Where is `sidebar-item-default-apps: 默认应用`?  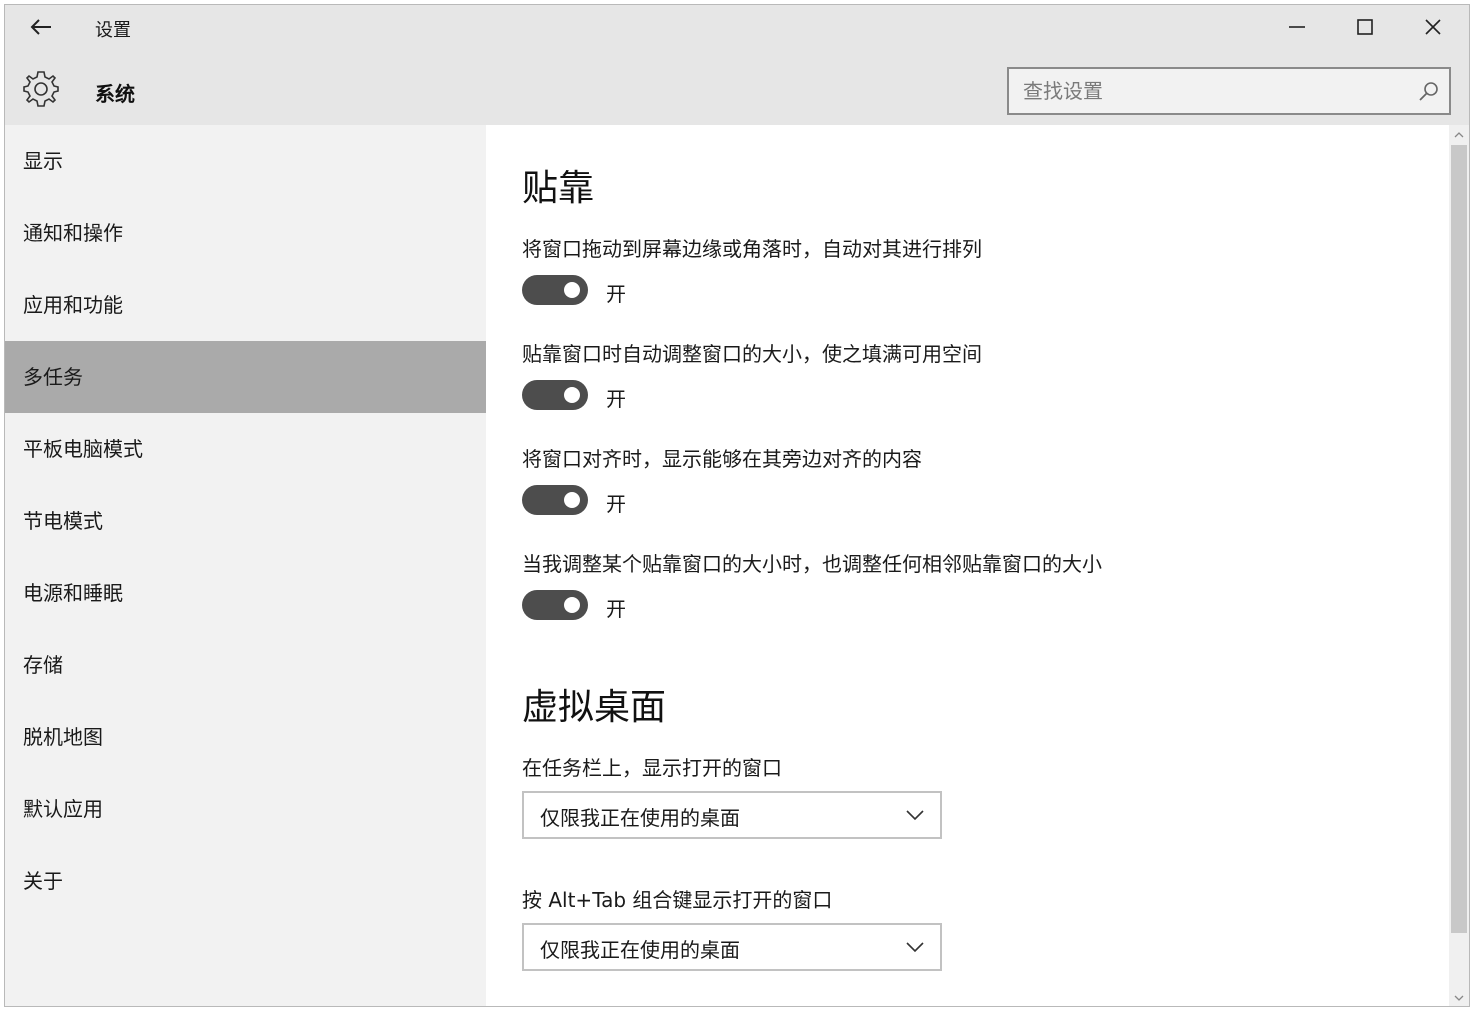 sidebar-item-default-apps: 默认应用 is located at coordinates (245, 809).